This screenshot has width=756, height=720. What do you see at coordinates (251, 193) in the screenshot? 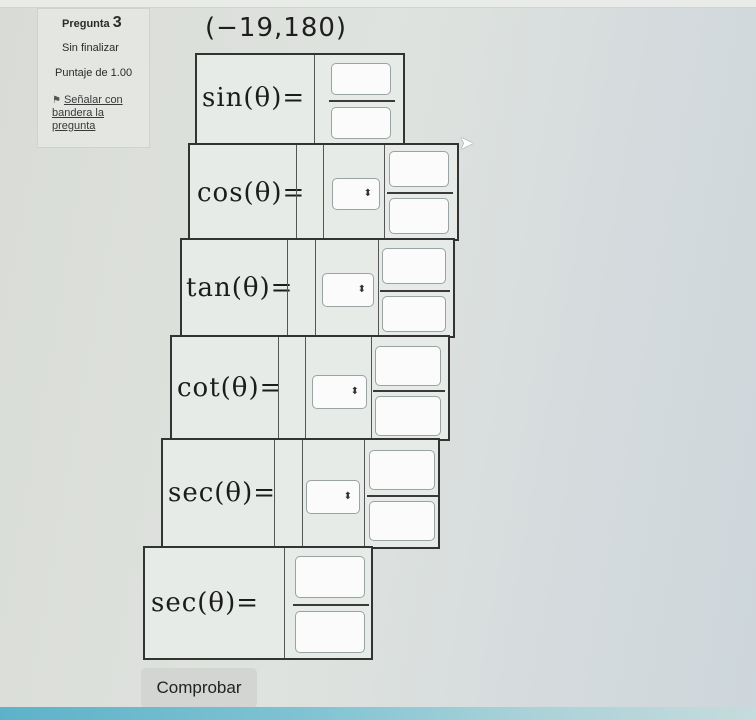
I see `cos-label: cos(θ)=` at bounding box center [251, 193].